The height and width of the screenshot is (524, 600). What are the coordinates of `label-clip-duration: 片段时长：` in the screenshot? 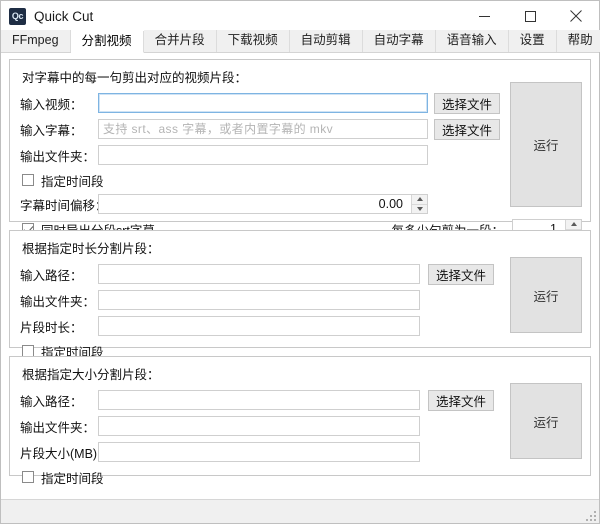 It's located at (51, 327).